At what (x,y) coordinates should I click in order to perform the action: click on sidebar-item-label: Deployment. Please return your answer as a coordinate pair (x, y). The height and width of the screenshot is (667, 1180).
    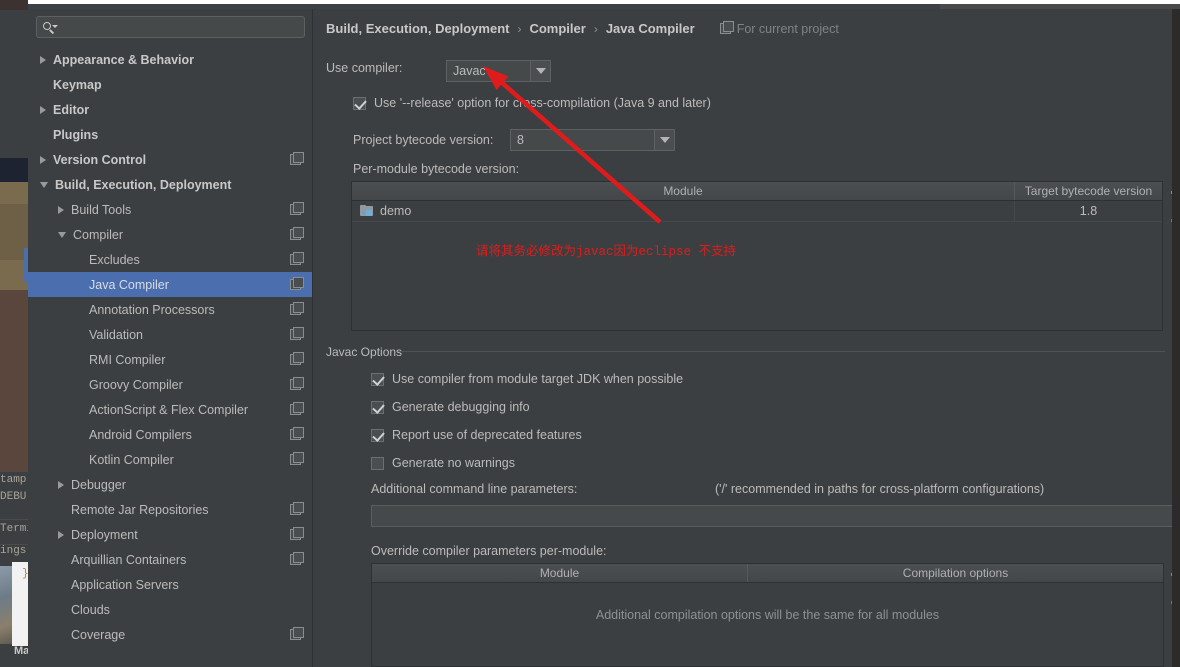
    Looking at the image, I should click on (104, 534).